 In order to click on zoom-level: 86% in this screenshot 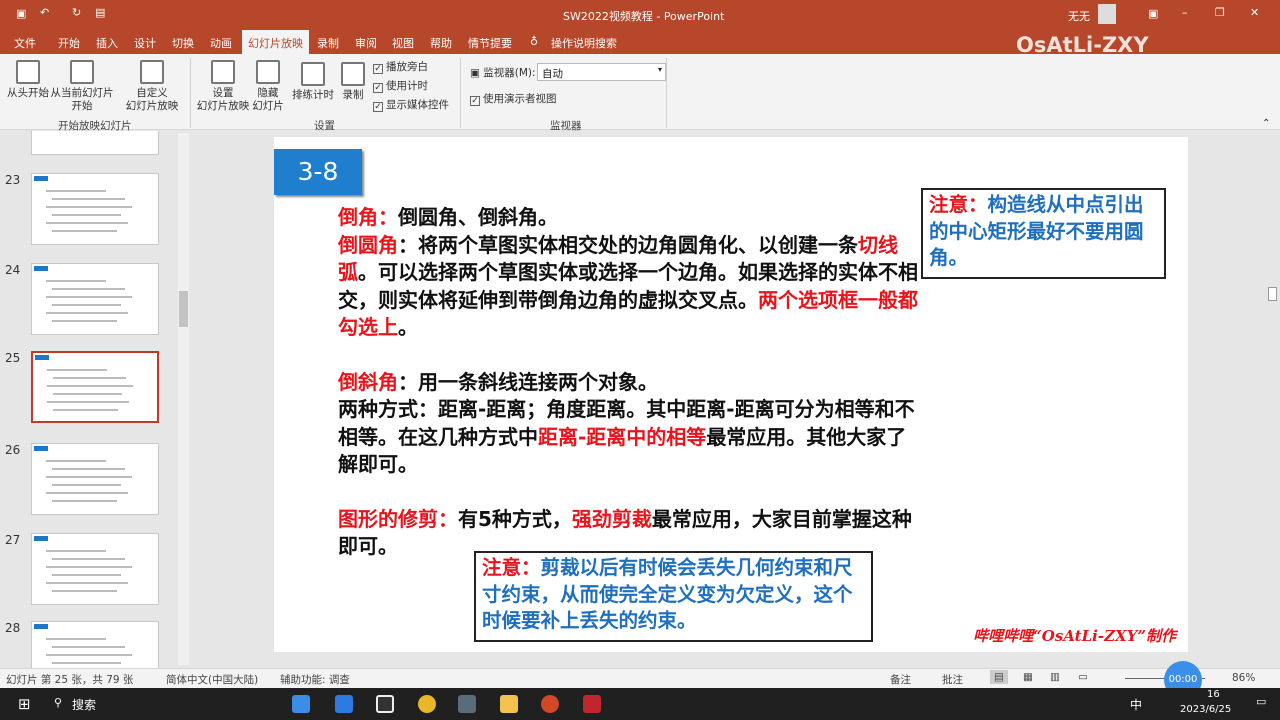, I will do `click(1243, 678)`.